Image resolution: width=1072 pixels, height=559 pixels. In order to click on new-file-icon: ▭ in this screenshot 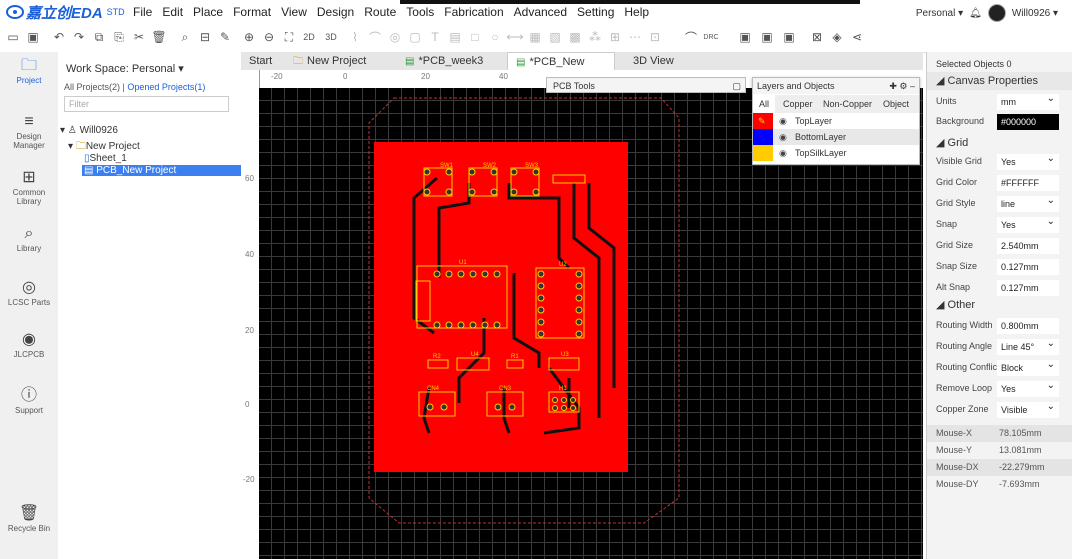, I will do `click(13, 37)`.